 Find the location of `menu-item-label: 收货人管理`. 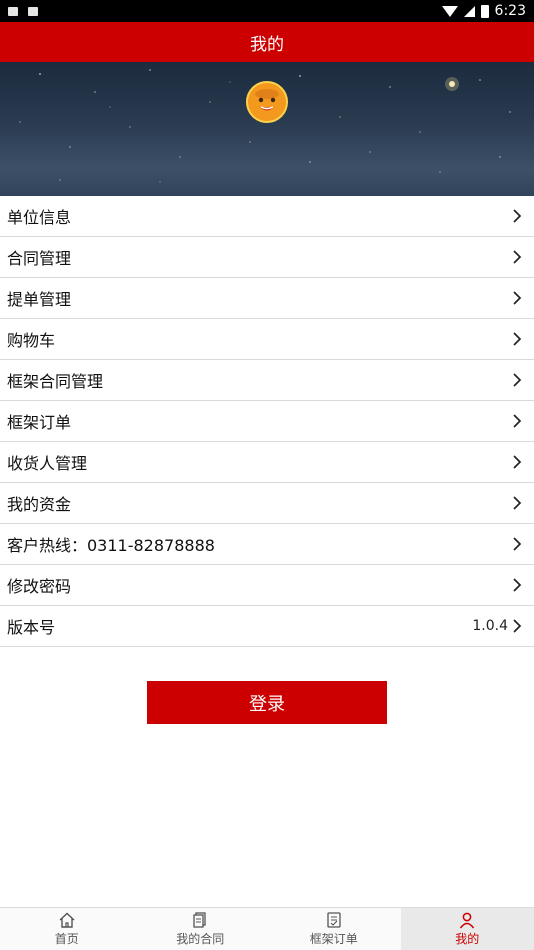

menu-item-label: 收货人管理 is located at coordinates (47, 463).